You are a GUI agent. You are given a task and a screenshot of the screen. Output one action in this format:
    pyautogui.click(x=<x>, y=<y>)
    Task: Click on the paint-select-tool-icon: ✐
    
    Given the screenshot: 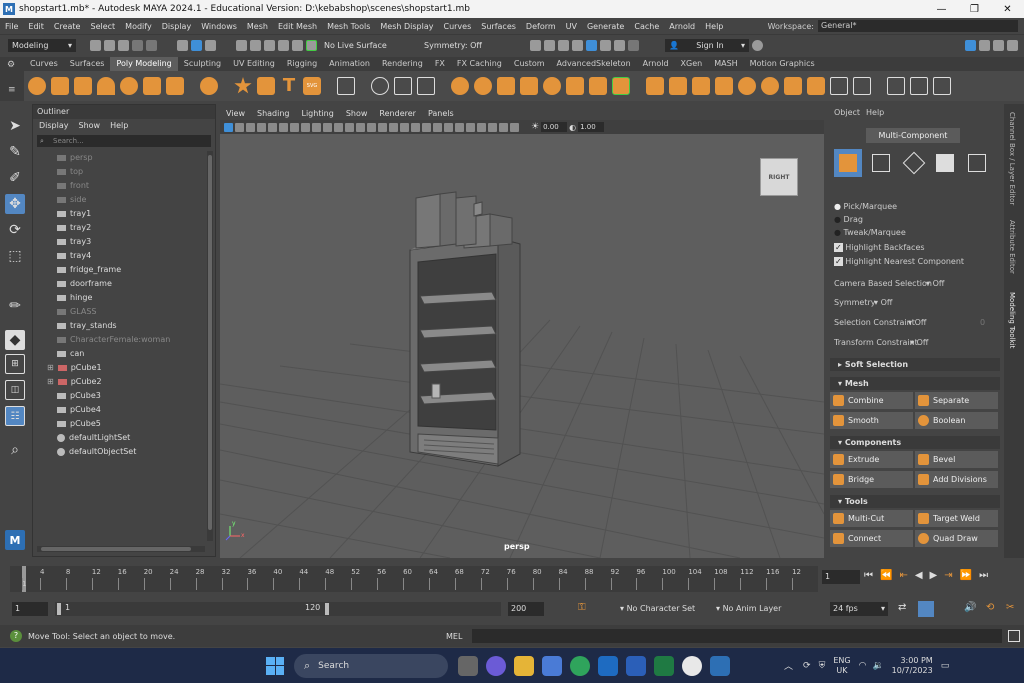 What is the action you would take?
    pyautogui.click(x=15, y=178)
    